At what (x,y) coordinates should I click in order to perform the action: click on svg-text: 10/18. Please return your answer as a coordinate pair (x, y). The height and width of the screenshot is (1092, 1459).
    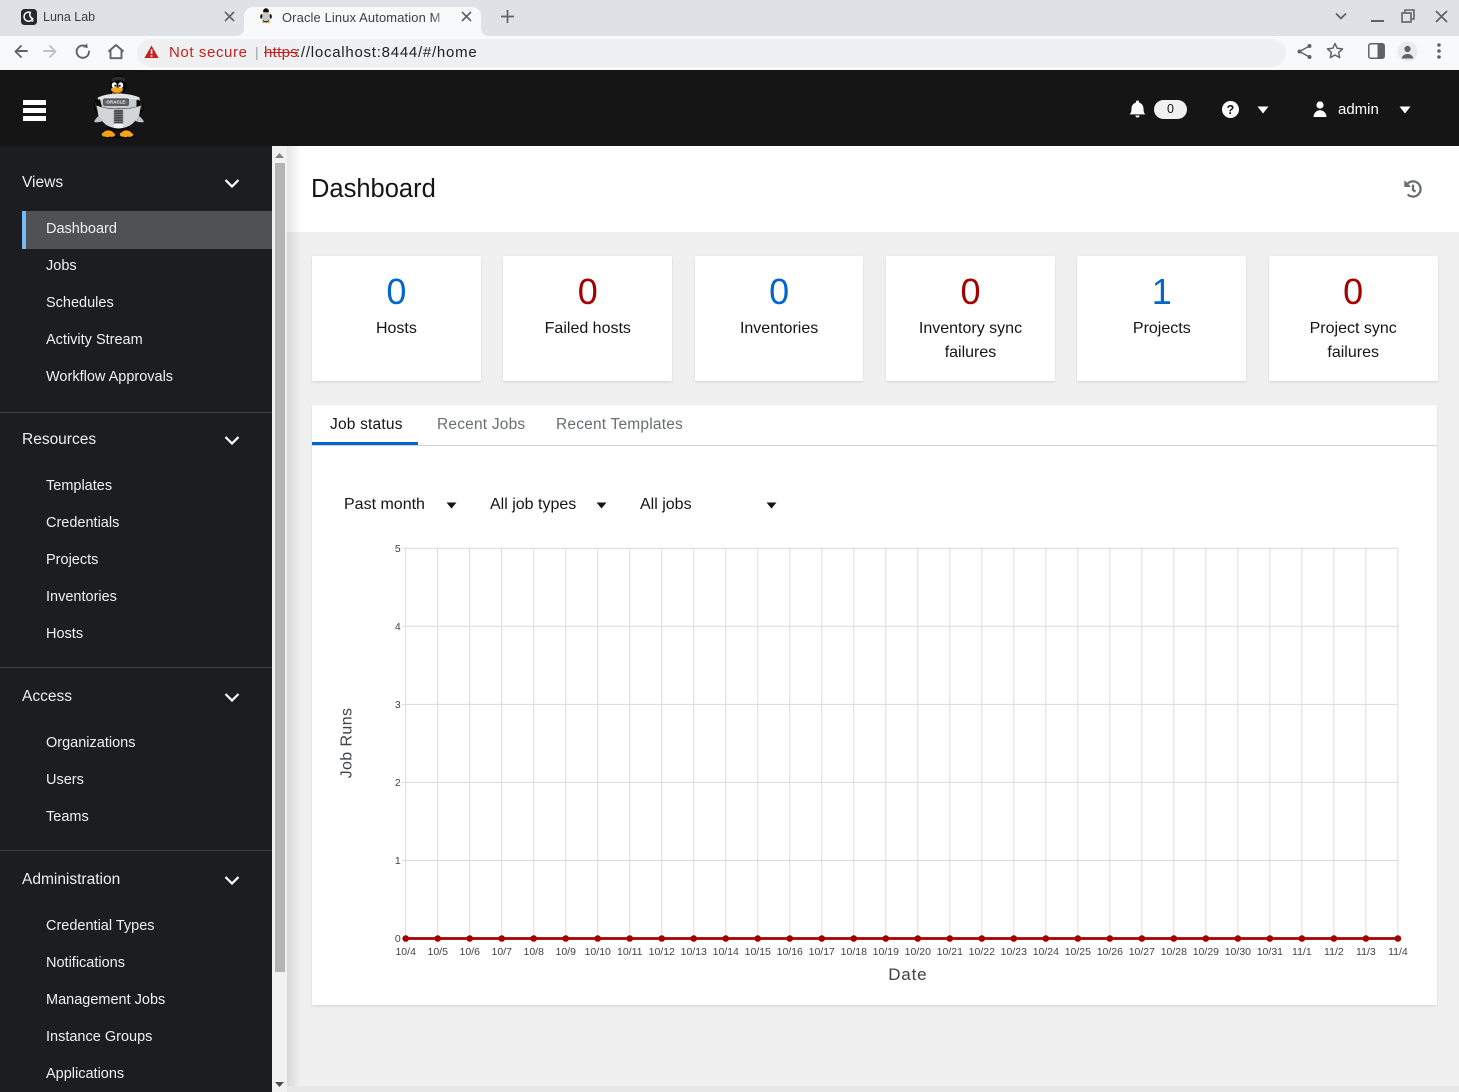
    Looking at the image, I should click on (854, 952).